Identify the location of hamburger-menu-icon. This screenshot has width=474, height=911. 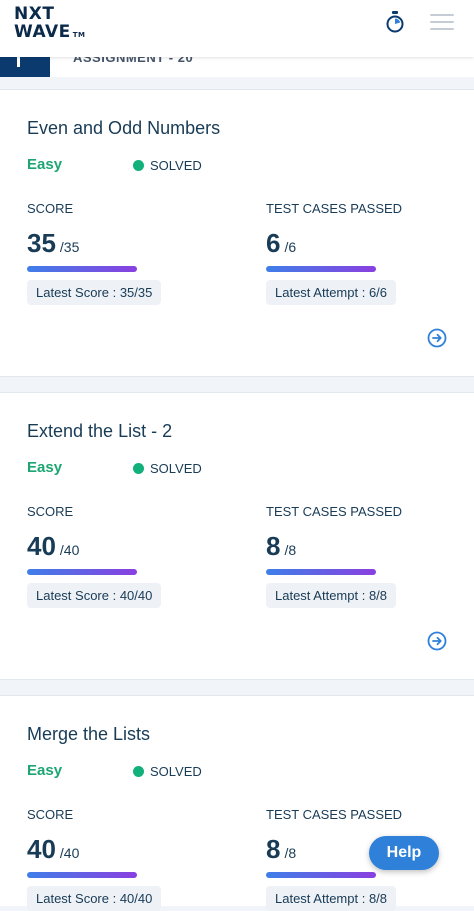
(442, 23).